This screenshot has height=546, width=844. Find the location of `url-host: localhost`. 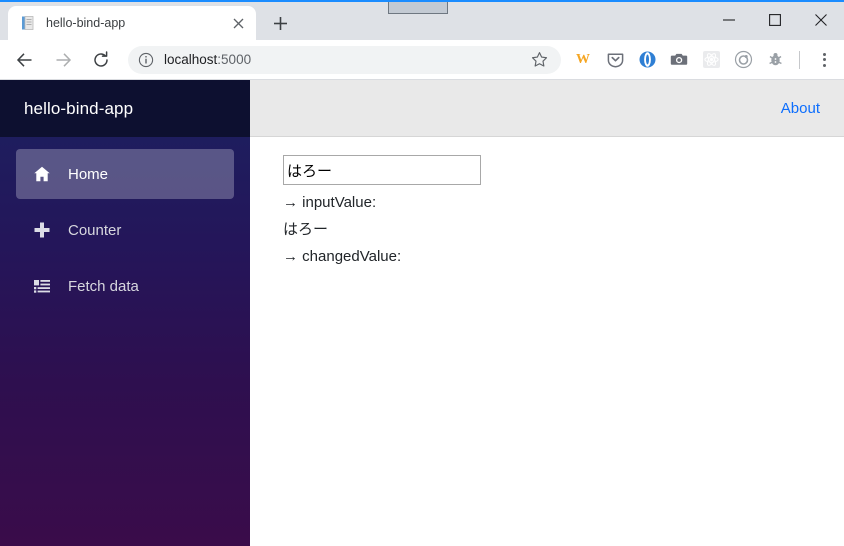

url-host: localhost is located at coordinates (191, 59).